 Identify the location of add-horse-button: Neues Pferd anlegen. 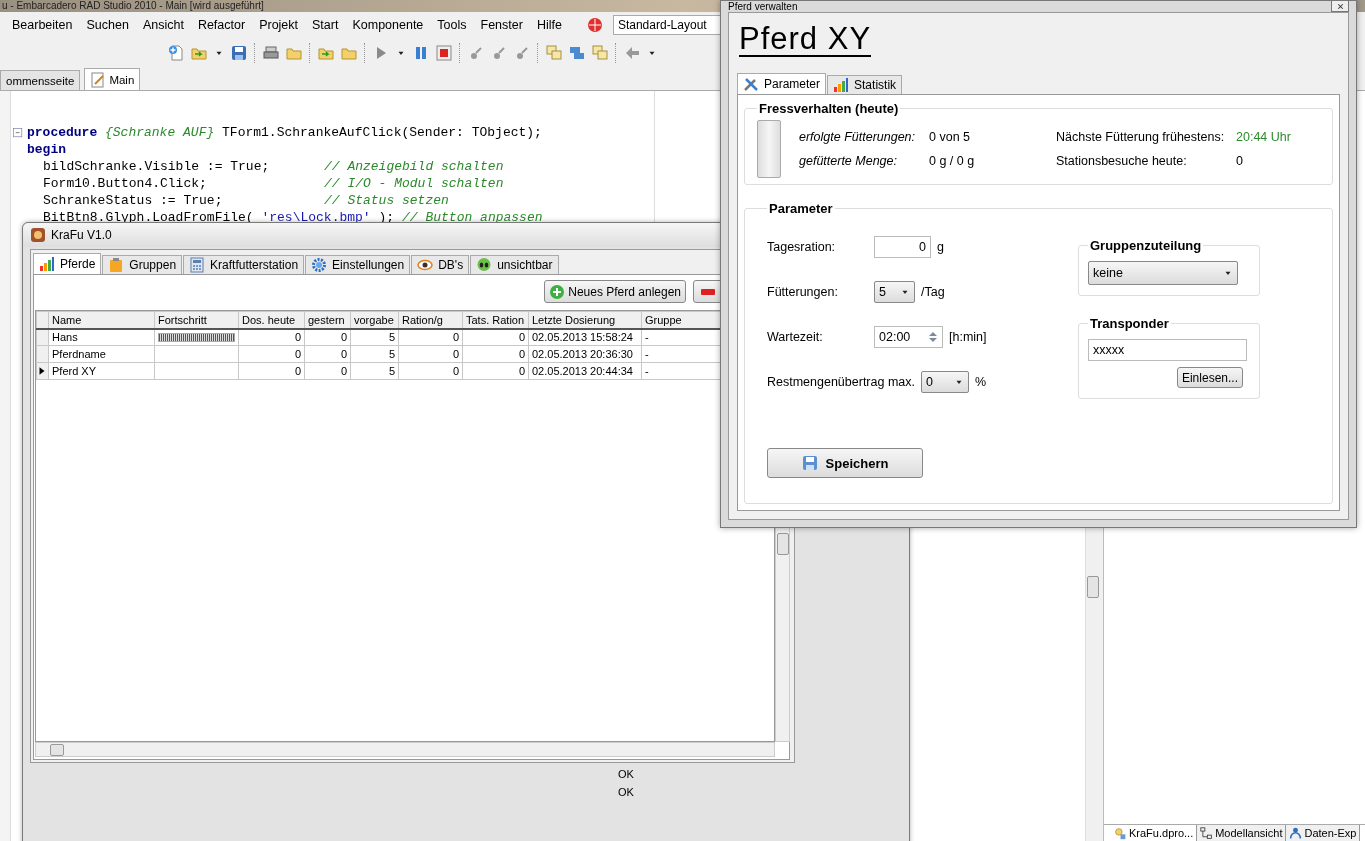
(615, 291).